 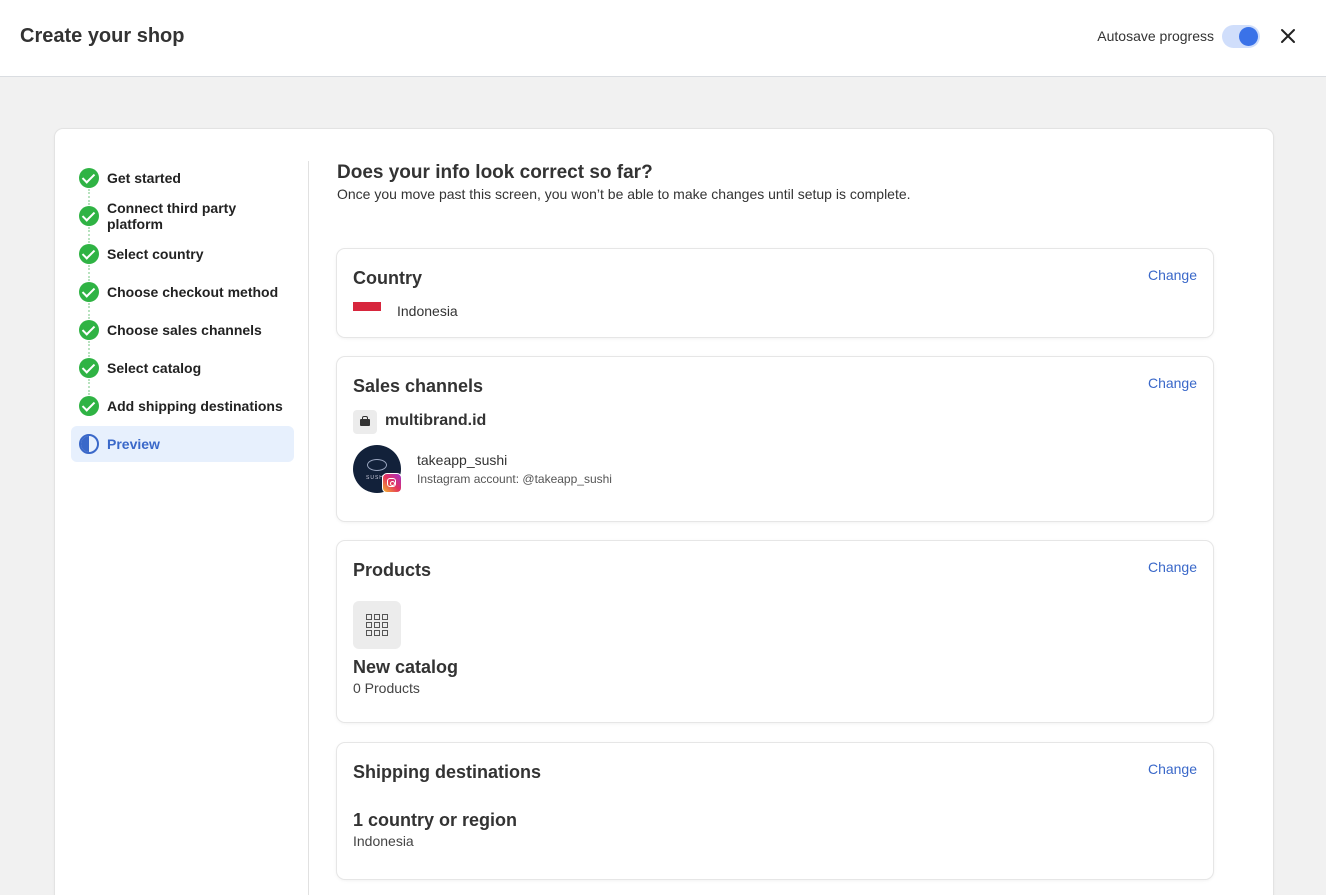 What do you see at coordinates (514, 479) in the screenshot?
I see `instagram-account: Instagram account: @takeapp_sushi` at bounding box center [514, 479].